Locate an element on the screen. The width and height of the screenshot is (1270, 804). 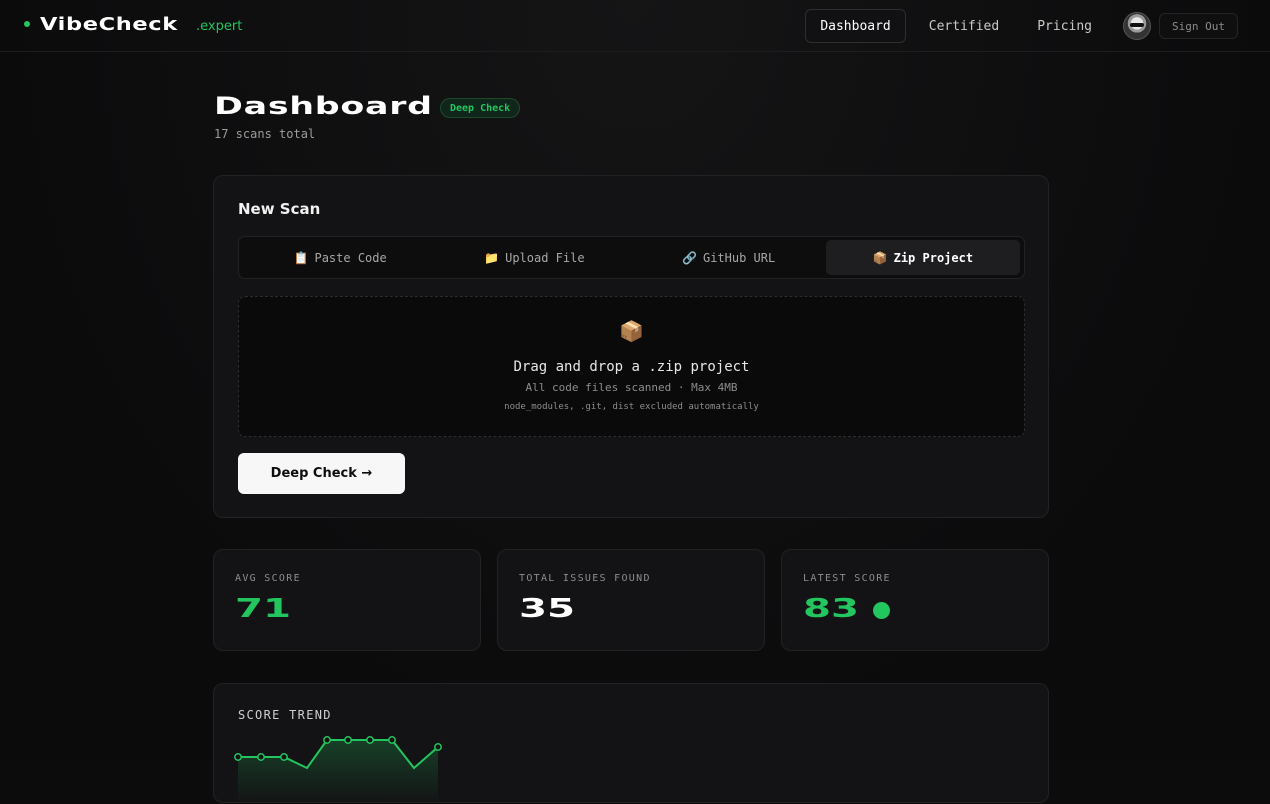
score-trend-chart is located at coordinates (338, 770).